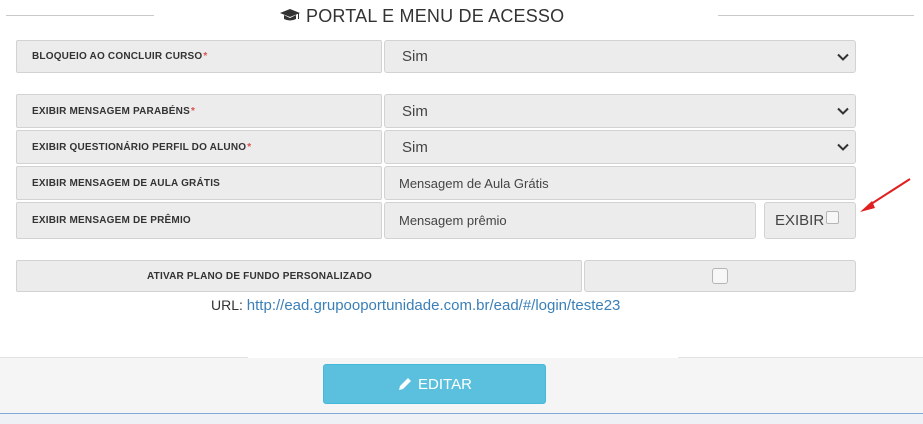 The image size is (923, 424). What do you see at coordinates (885, 195) in the screenshot?
I see `arrow-annotation-icon` at bounding box center [885, 195].